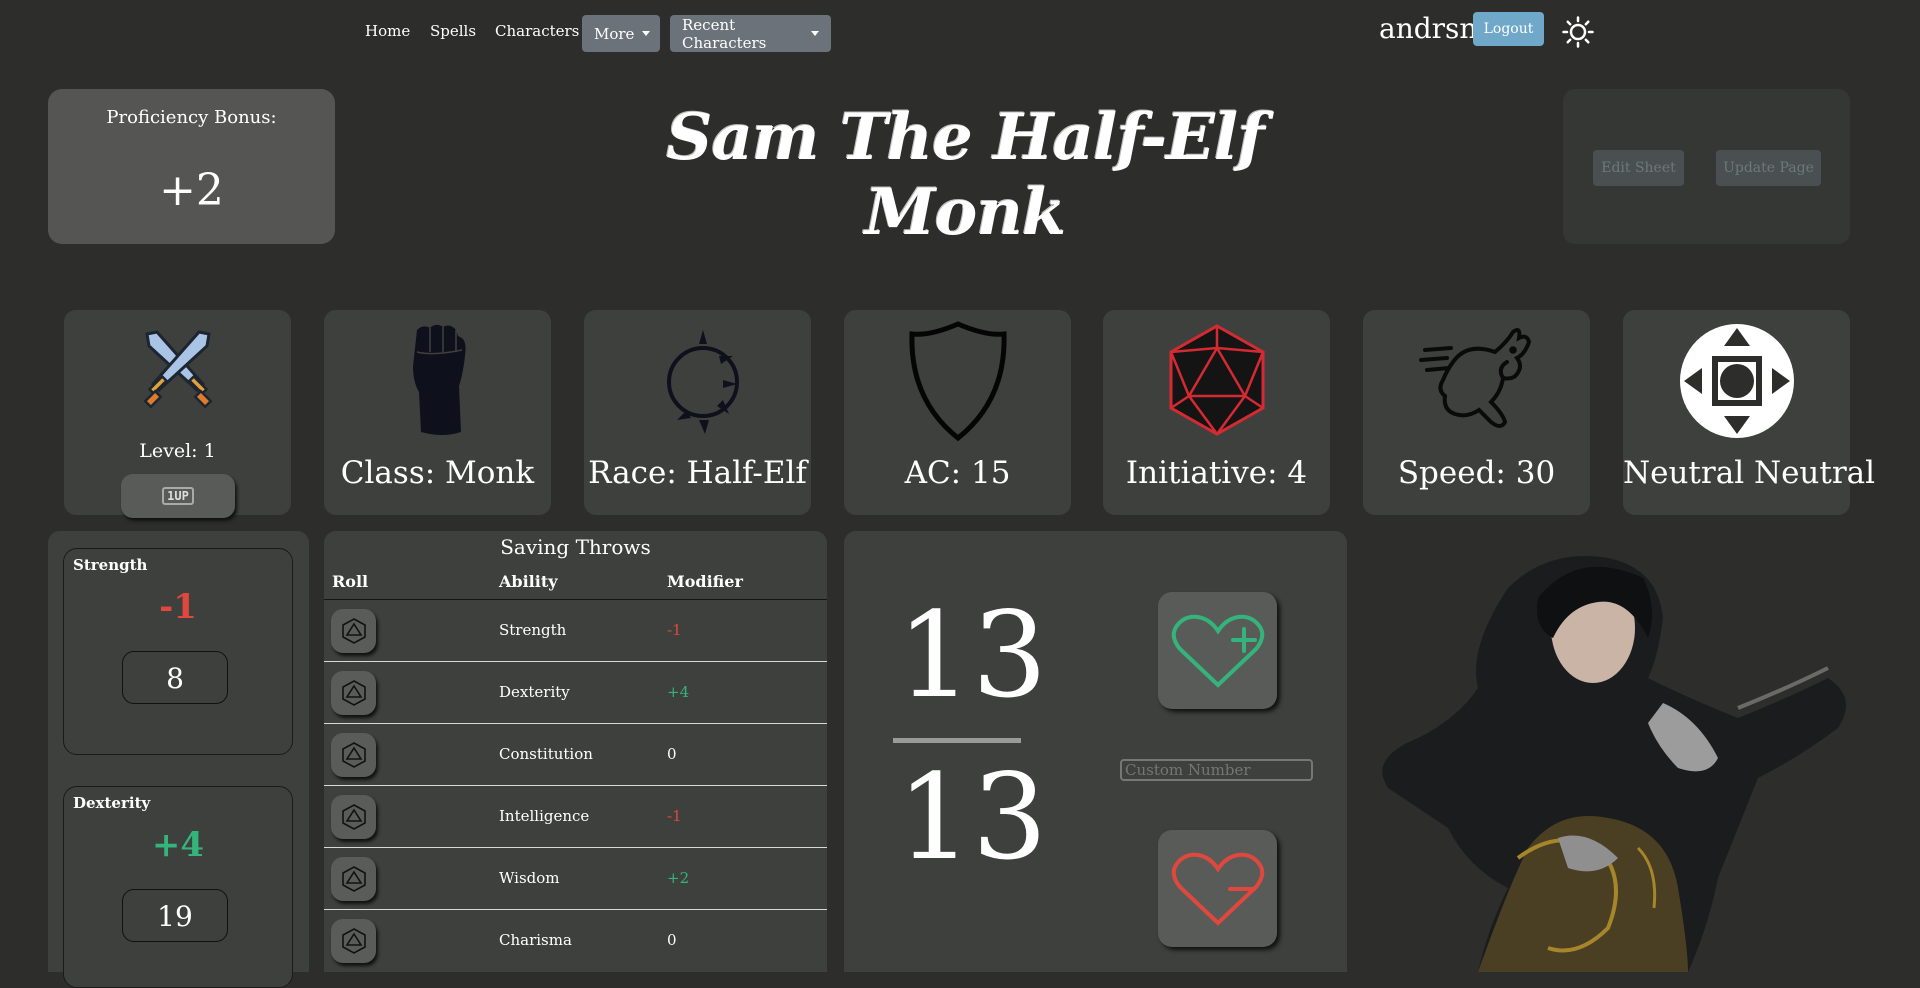 The image size is (1920, 988). Describe the element at coordinates (533, 630) in the screenshot. I see `saving-throw-ability: Strength` at that location.